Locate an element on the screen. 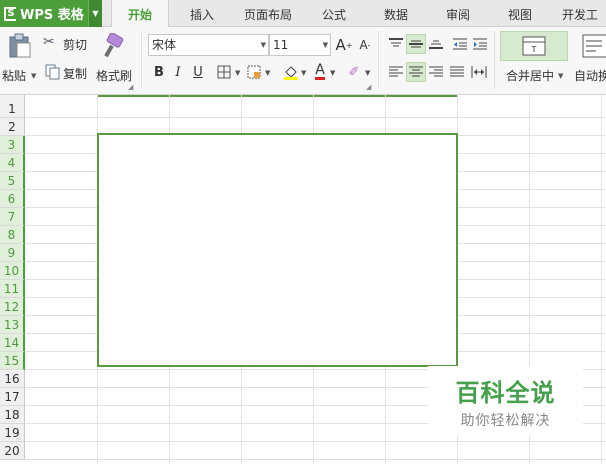  clear-format-button: ✐ is located at coordinates (354, 72).